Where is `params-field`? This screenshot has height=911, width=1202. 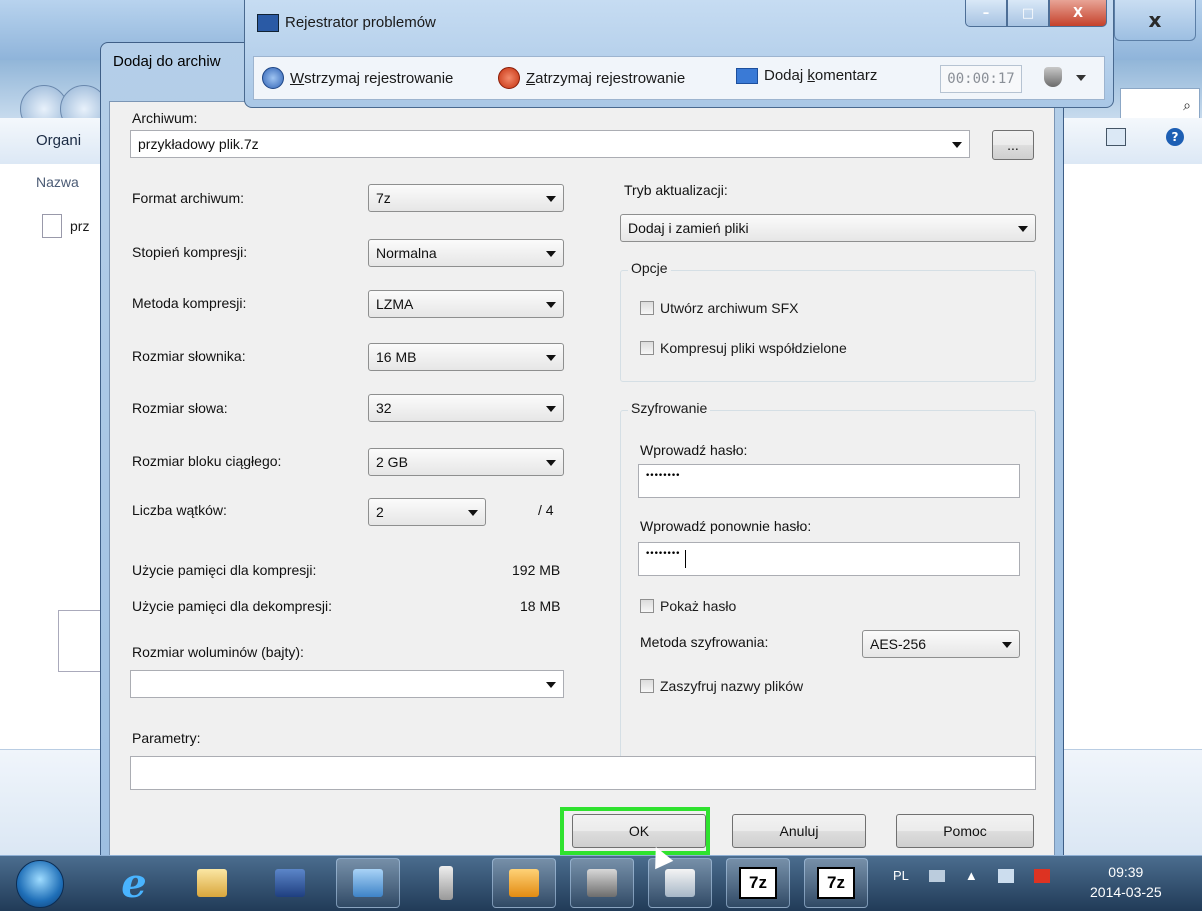 params-field is located at coordinates (583, 773).